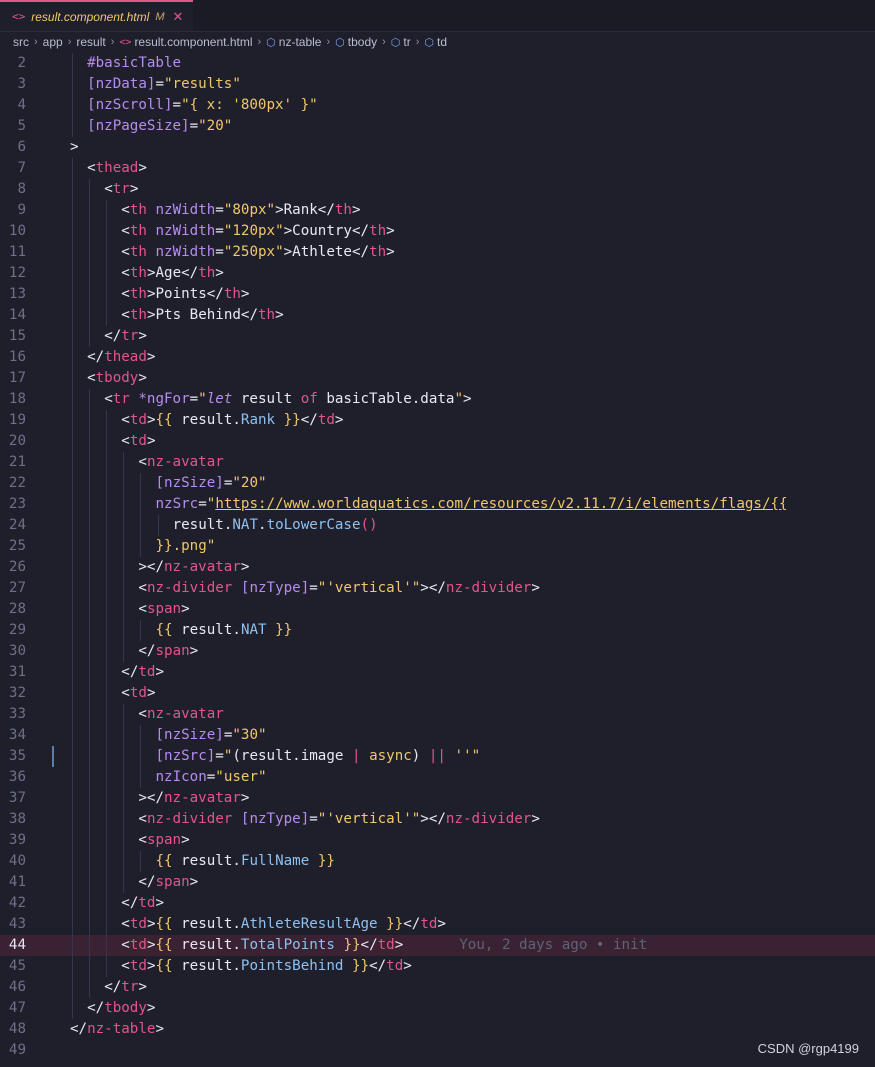 This screenshot has height=1067, width=875. I want to click on code-line: 41 </span>, so click(437, 882).